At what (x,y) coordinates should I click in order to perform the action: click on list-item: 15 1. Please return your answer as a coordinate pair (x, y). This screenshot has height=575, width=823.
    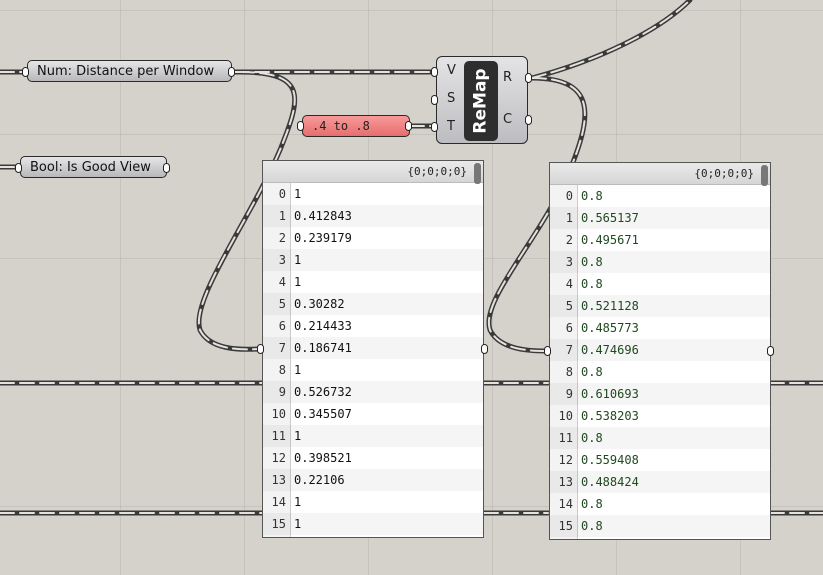
    Looking at the image, I should click on (373, 524).